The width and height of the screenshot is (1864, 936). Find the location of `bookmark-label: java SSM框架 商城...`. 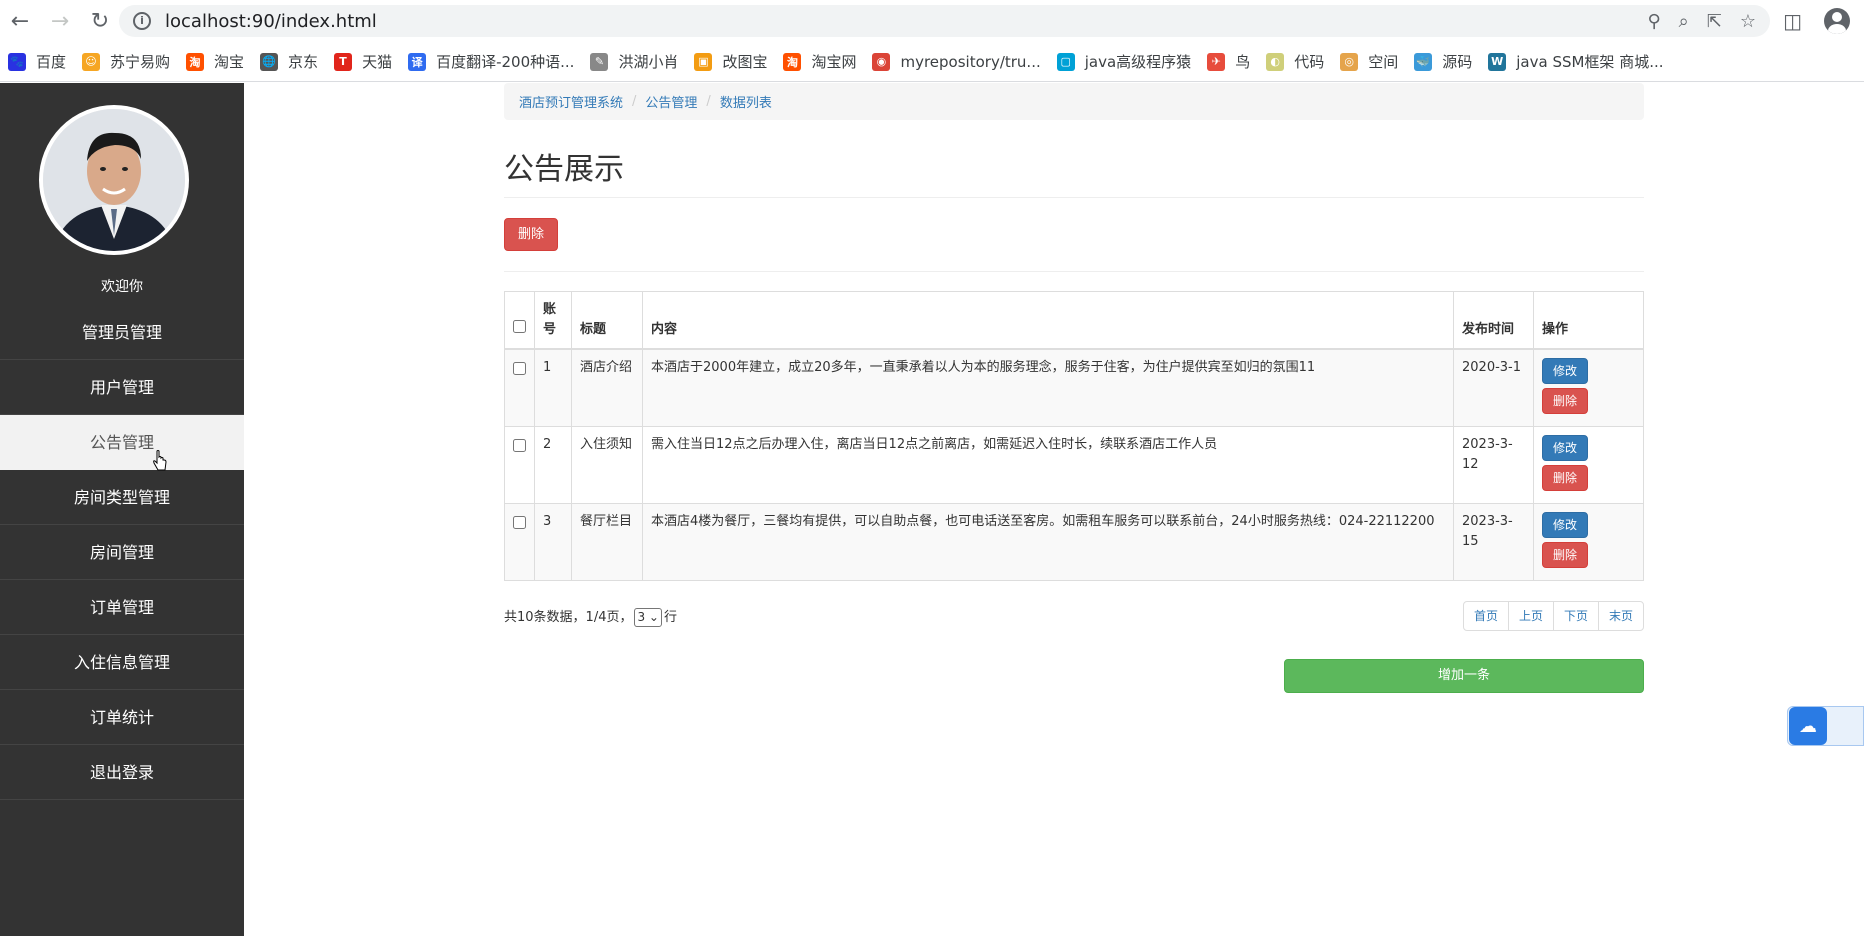

bookmark-label: java SSM框架 商城... is located at coordinates (1590, 62).